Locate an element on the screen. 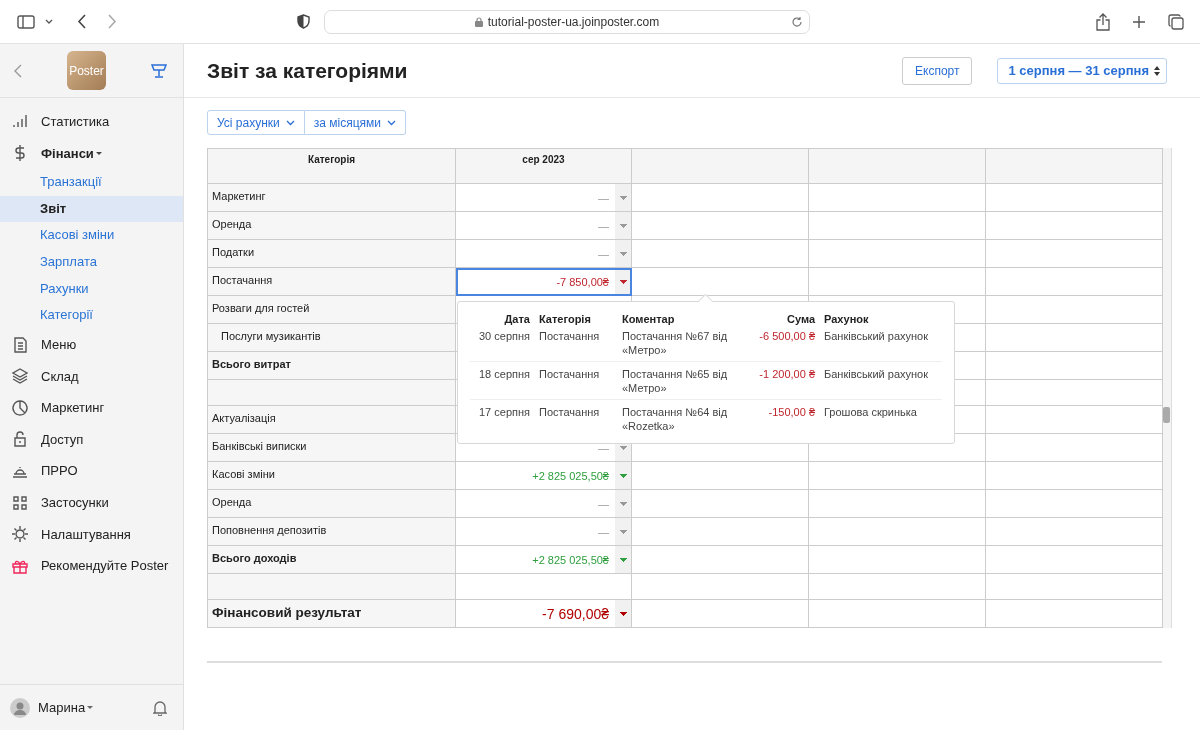  sidebar-toggle-icon is located at coordinates (26, 21).